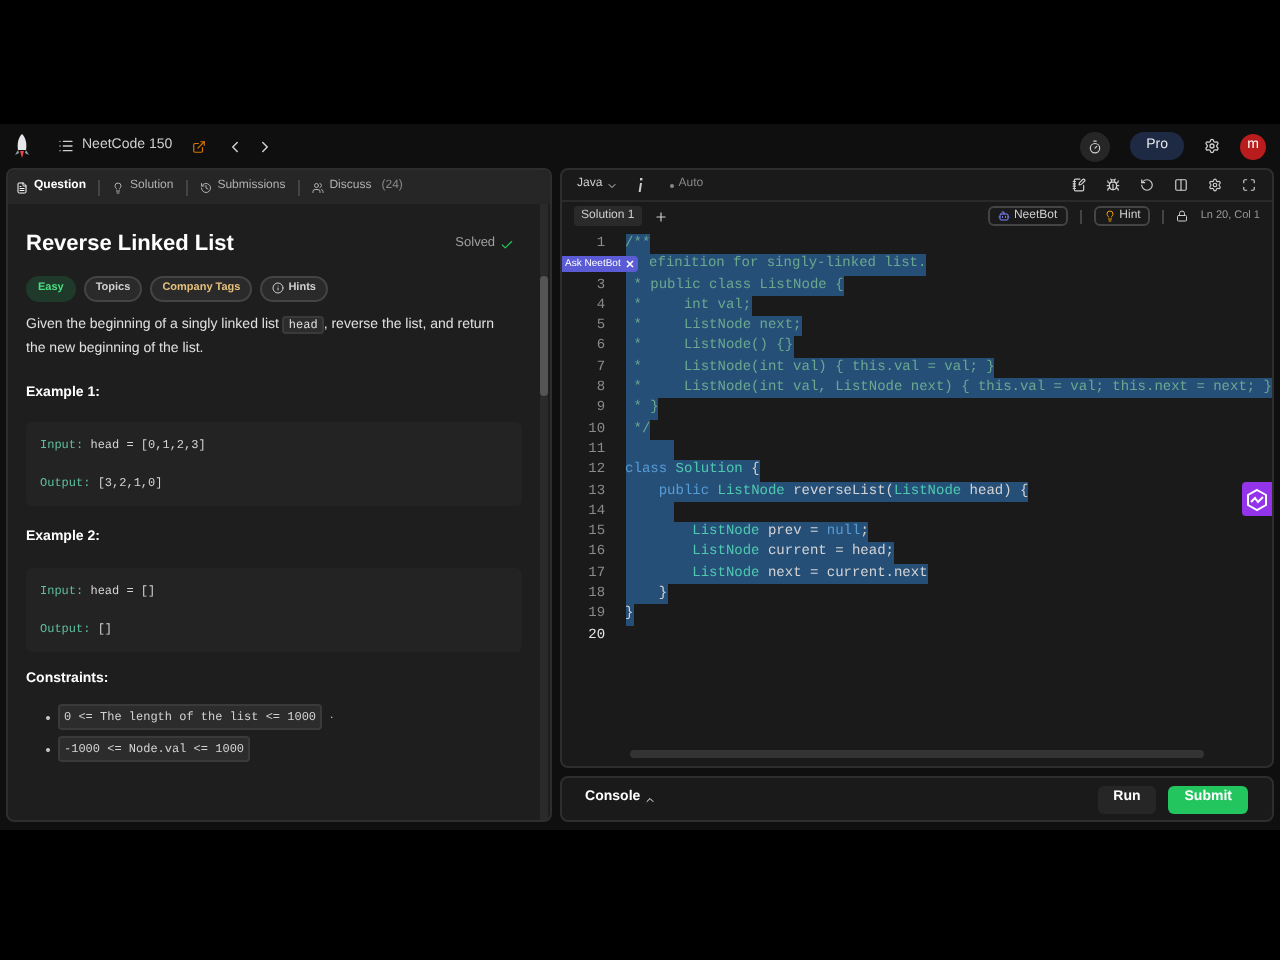 The height and width of the screenshot is (960, 1280). I want to click on rocket-logo-icon, so click(22, 146).